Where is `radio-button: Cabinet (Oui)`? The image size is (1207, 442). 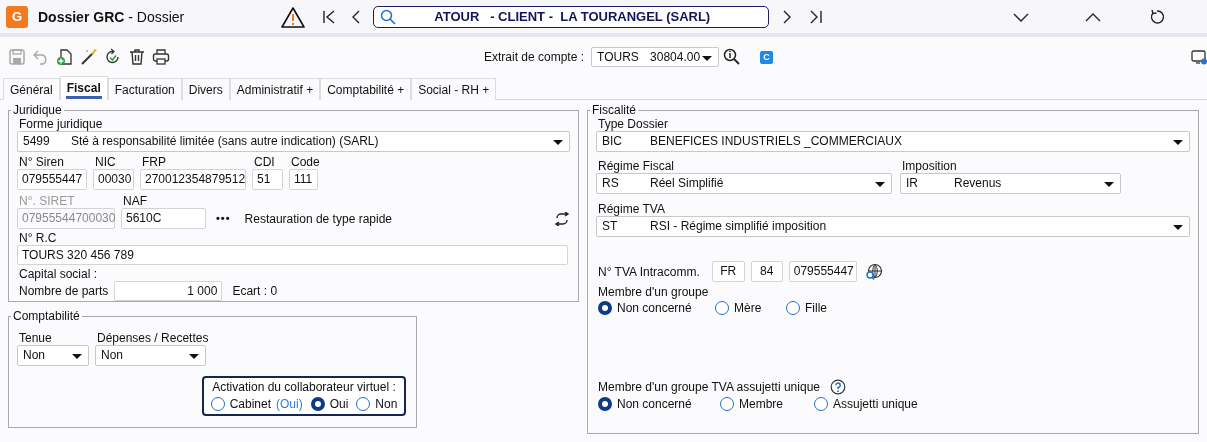 radio-button: Cabinet (Oui) is located at coordinates (256, 404).